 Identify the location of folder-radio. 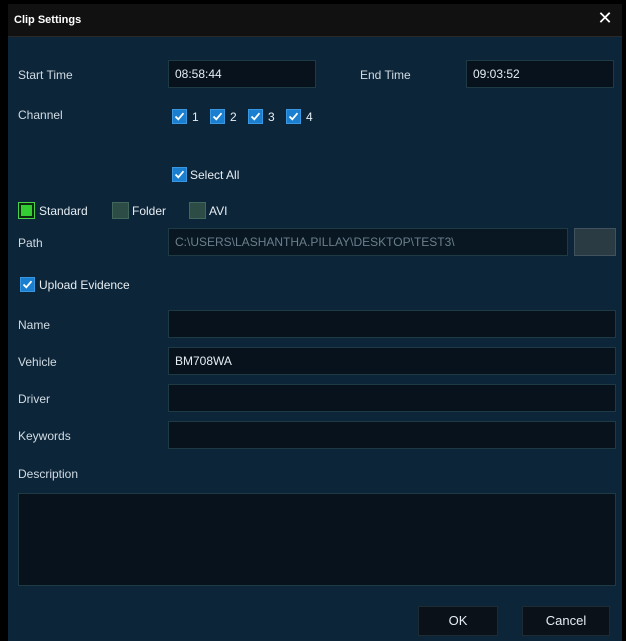
(120, 210).